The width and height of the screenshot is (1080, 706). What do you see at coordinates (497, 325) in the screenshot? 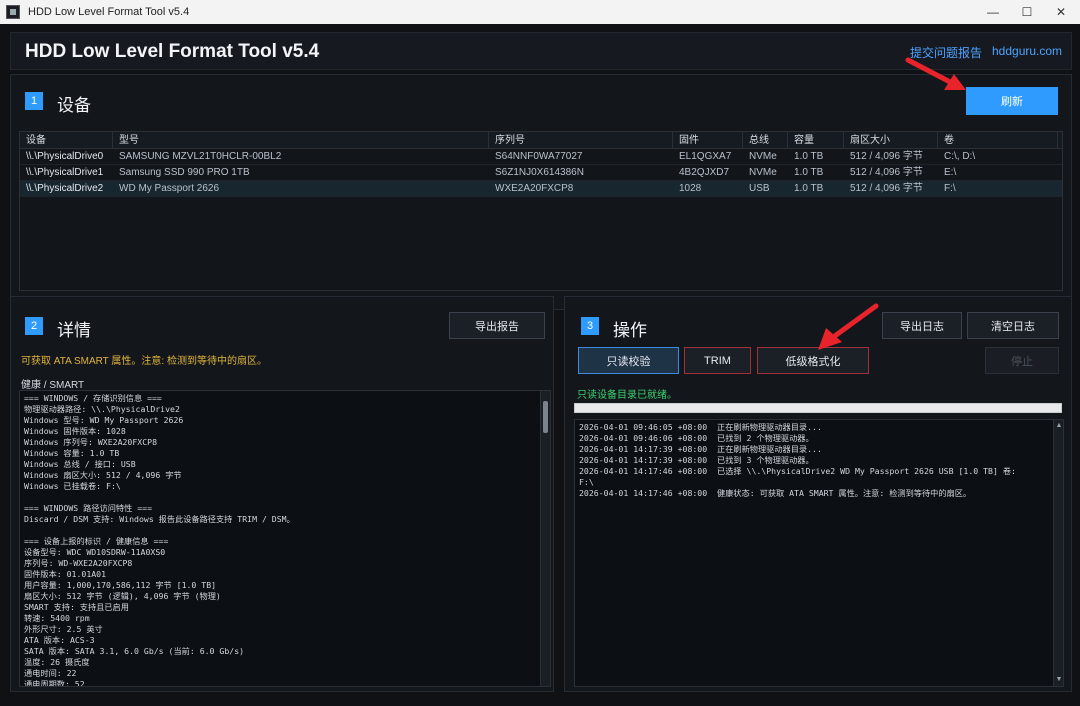
I see `export-report-button: 导出报告` at bounding box center [497, 325].